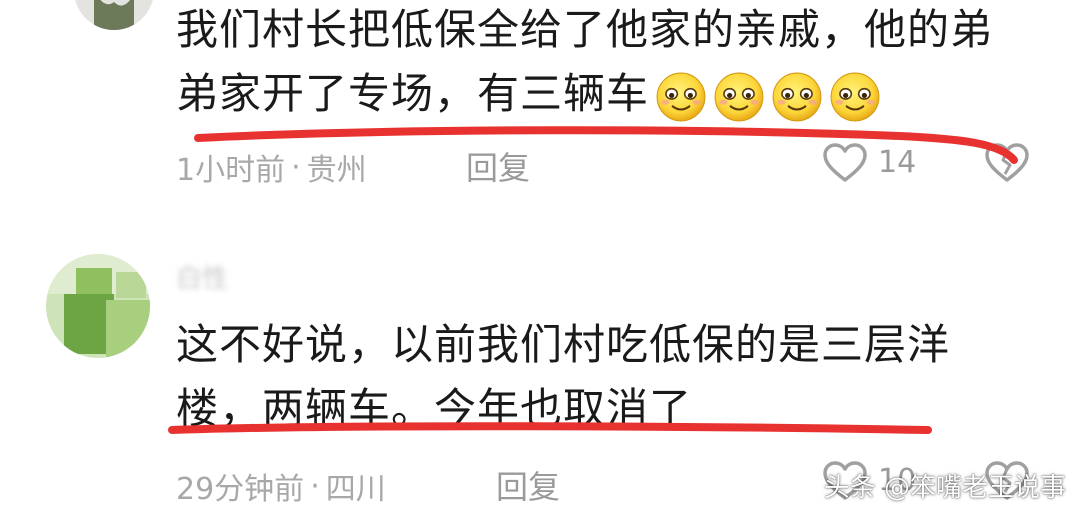  Describe the element at coordinates (845, 163) in the screenshot. I see `heart-outline-icon` at that location.